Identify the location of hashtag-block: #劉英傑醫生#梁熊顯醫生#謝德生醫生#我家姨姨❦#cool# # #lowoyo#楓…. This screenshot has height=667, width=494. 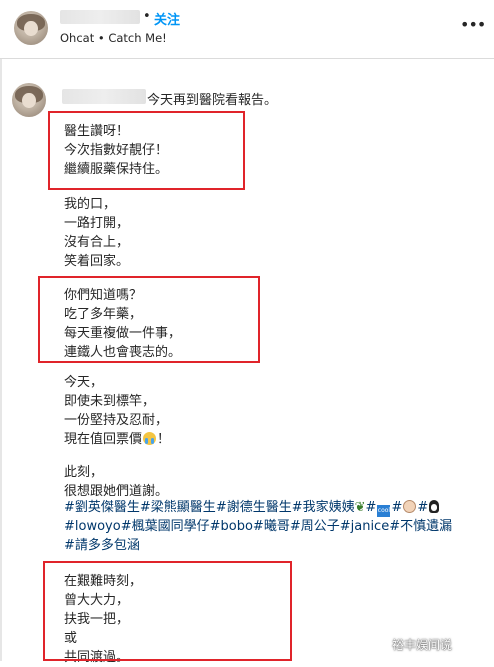
(274, 526).